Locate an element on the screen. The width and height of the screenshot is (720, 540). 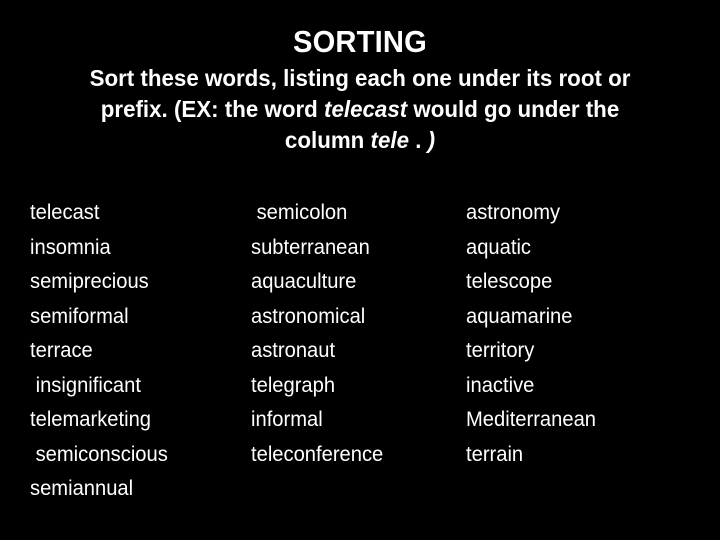
instruction-line-3-segment-4: ) is located at coordinates (431, 140).